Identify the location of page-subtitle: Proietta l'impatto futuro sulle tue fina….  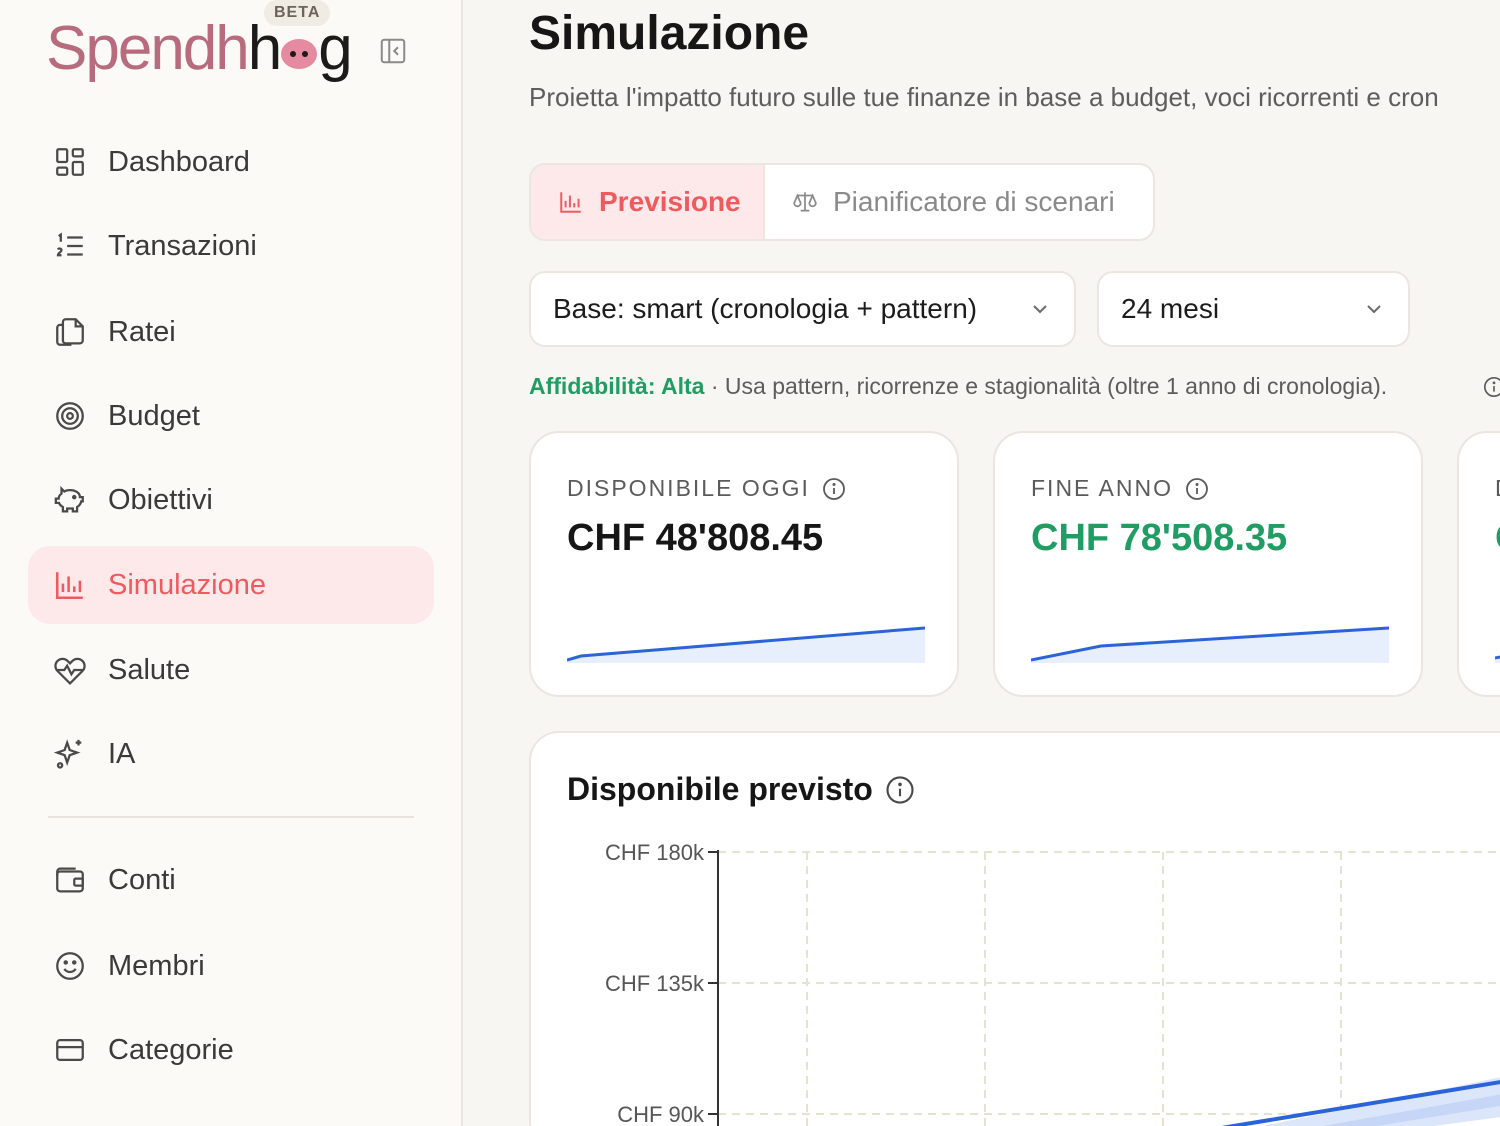
(984, 97).